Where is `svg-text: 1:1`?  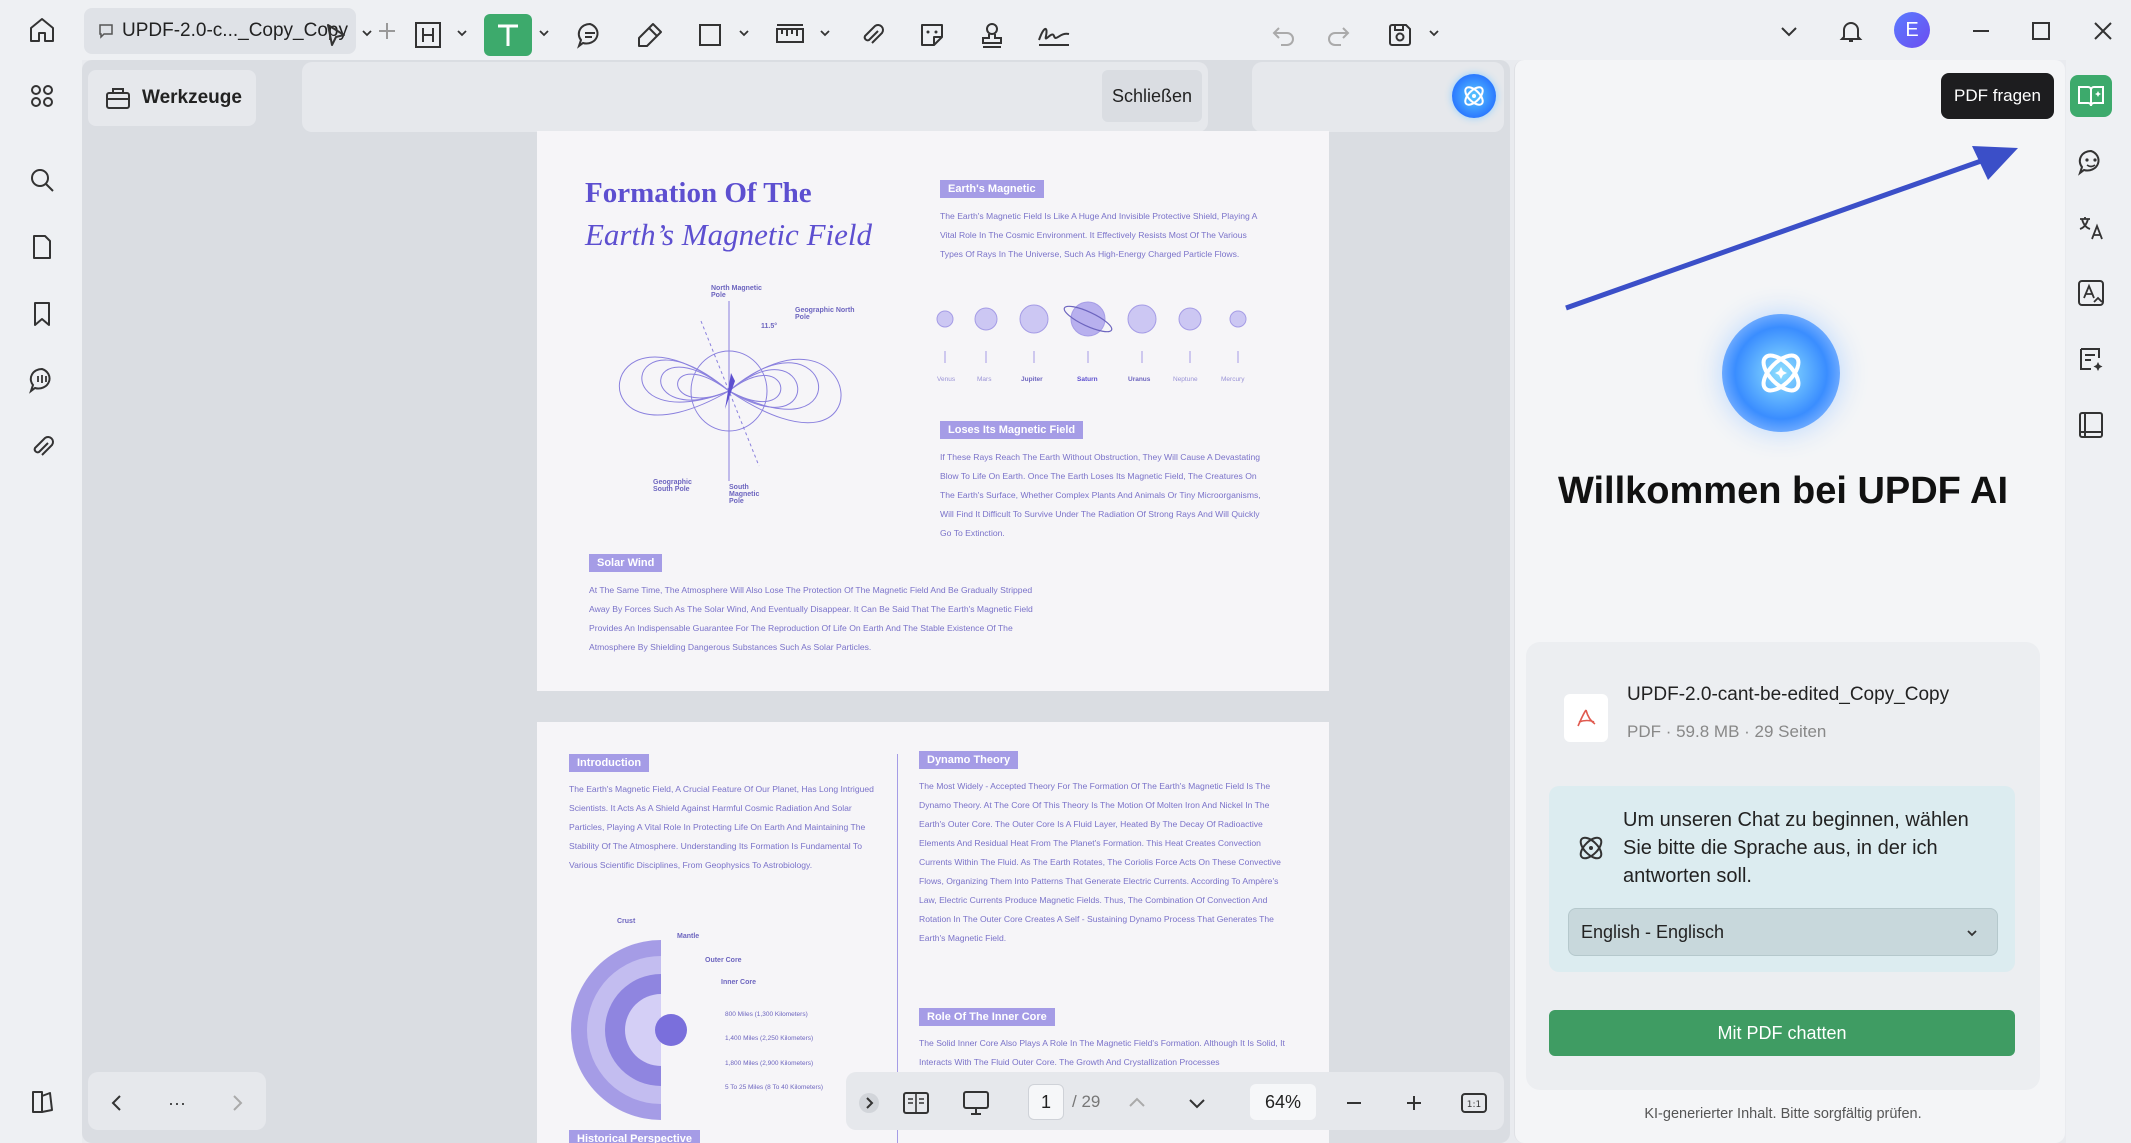
svg-text: 1:1 is located at coordinates (1474, 1105).